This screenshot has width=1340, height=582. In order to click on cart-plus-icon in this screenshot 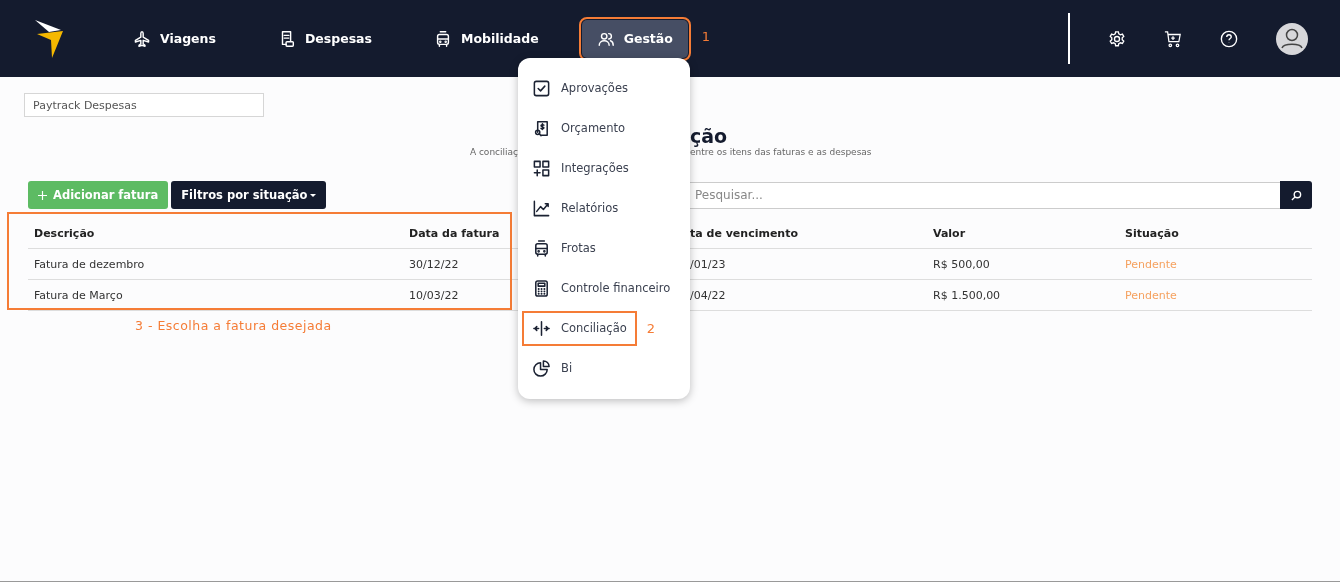, I will do `click(1173, 38)`.